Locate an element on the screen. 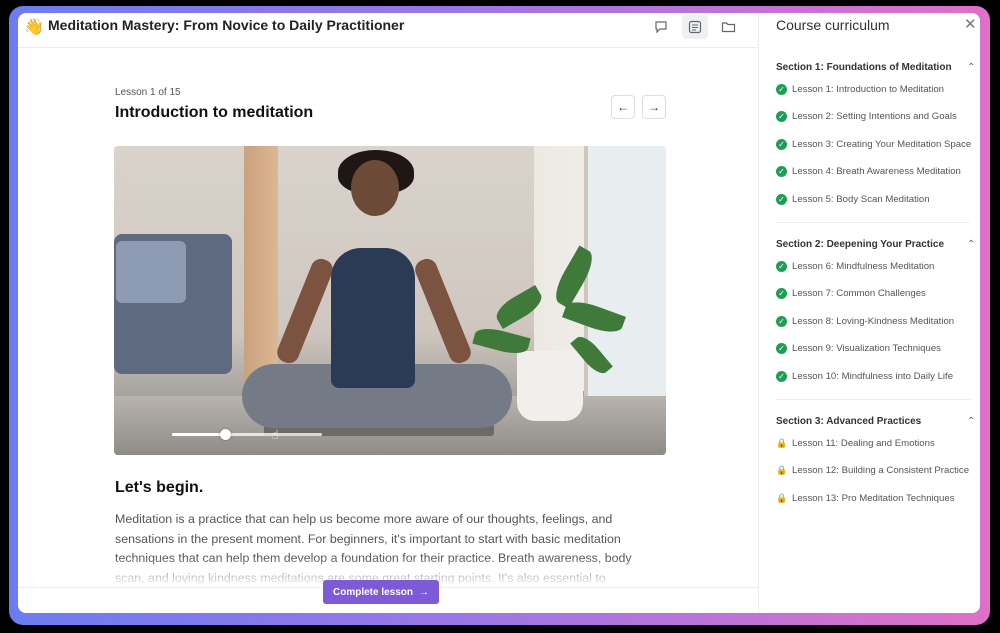 Image resolution: width=1000 pixels, height=633 pixels. complete-lesson-label: Complete lesson is located at coordinates (373, 592).